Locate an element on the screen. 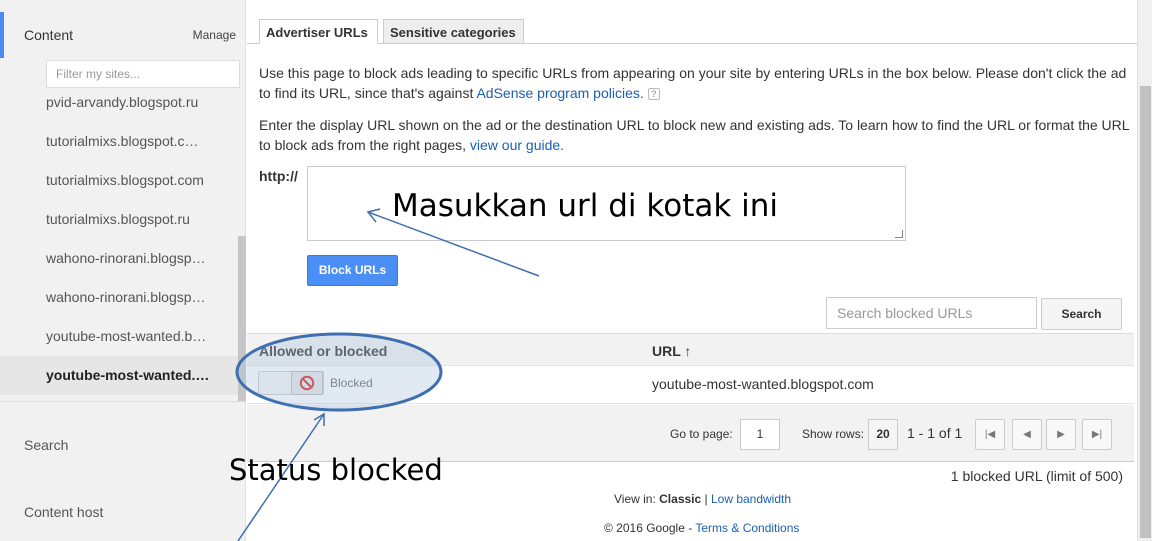 The width and height of the screenshot is (1152, 541). page-scrollbar is located at coordinates (1144, 270).